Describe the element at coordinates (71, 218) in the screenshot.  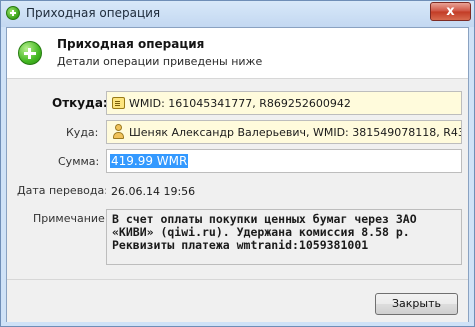
I see `note-label: Примечание:` at that location.